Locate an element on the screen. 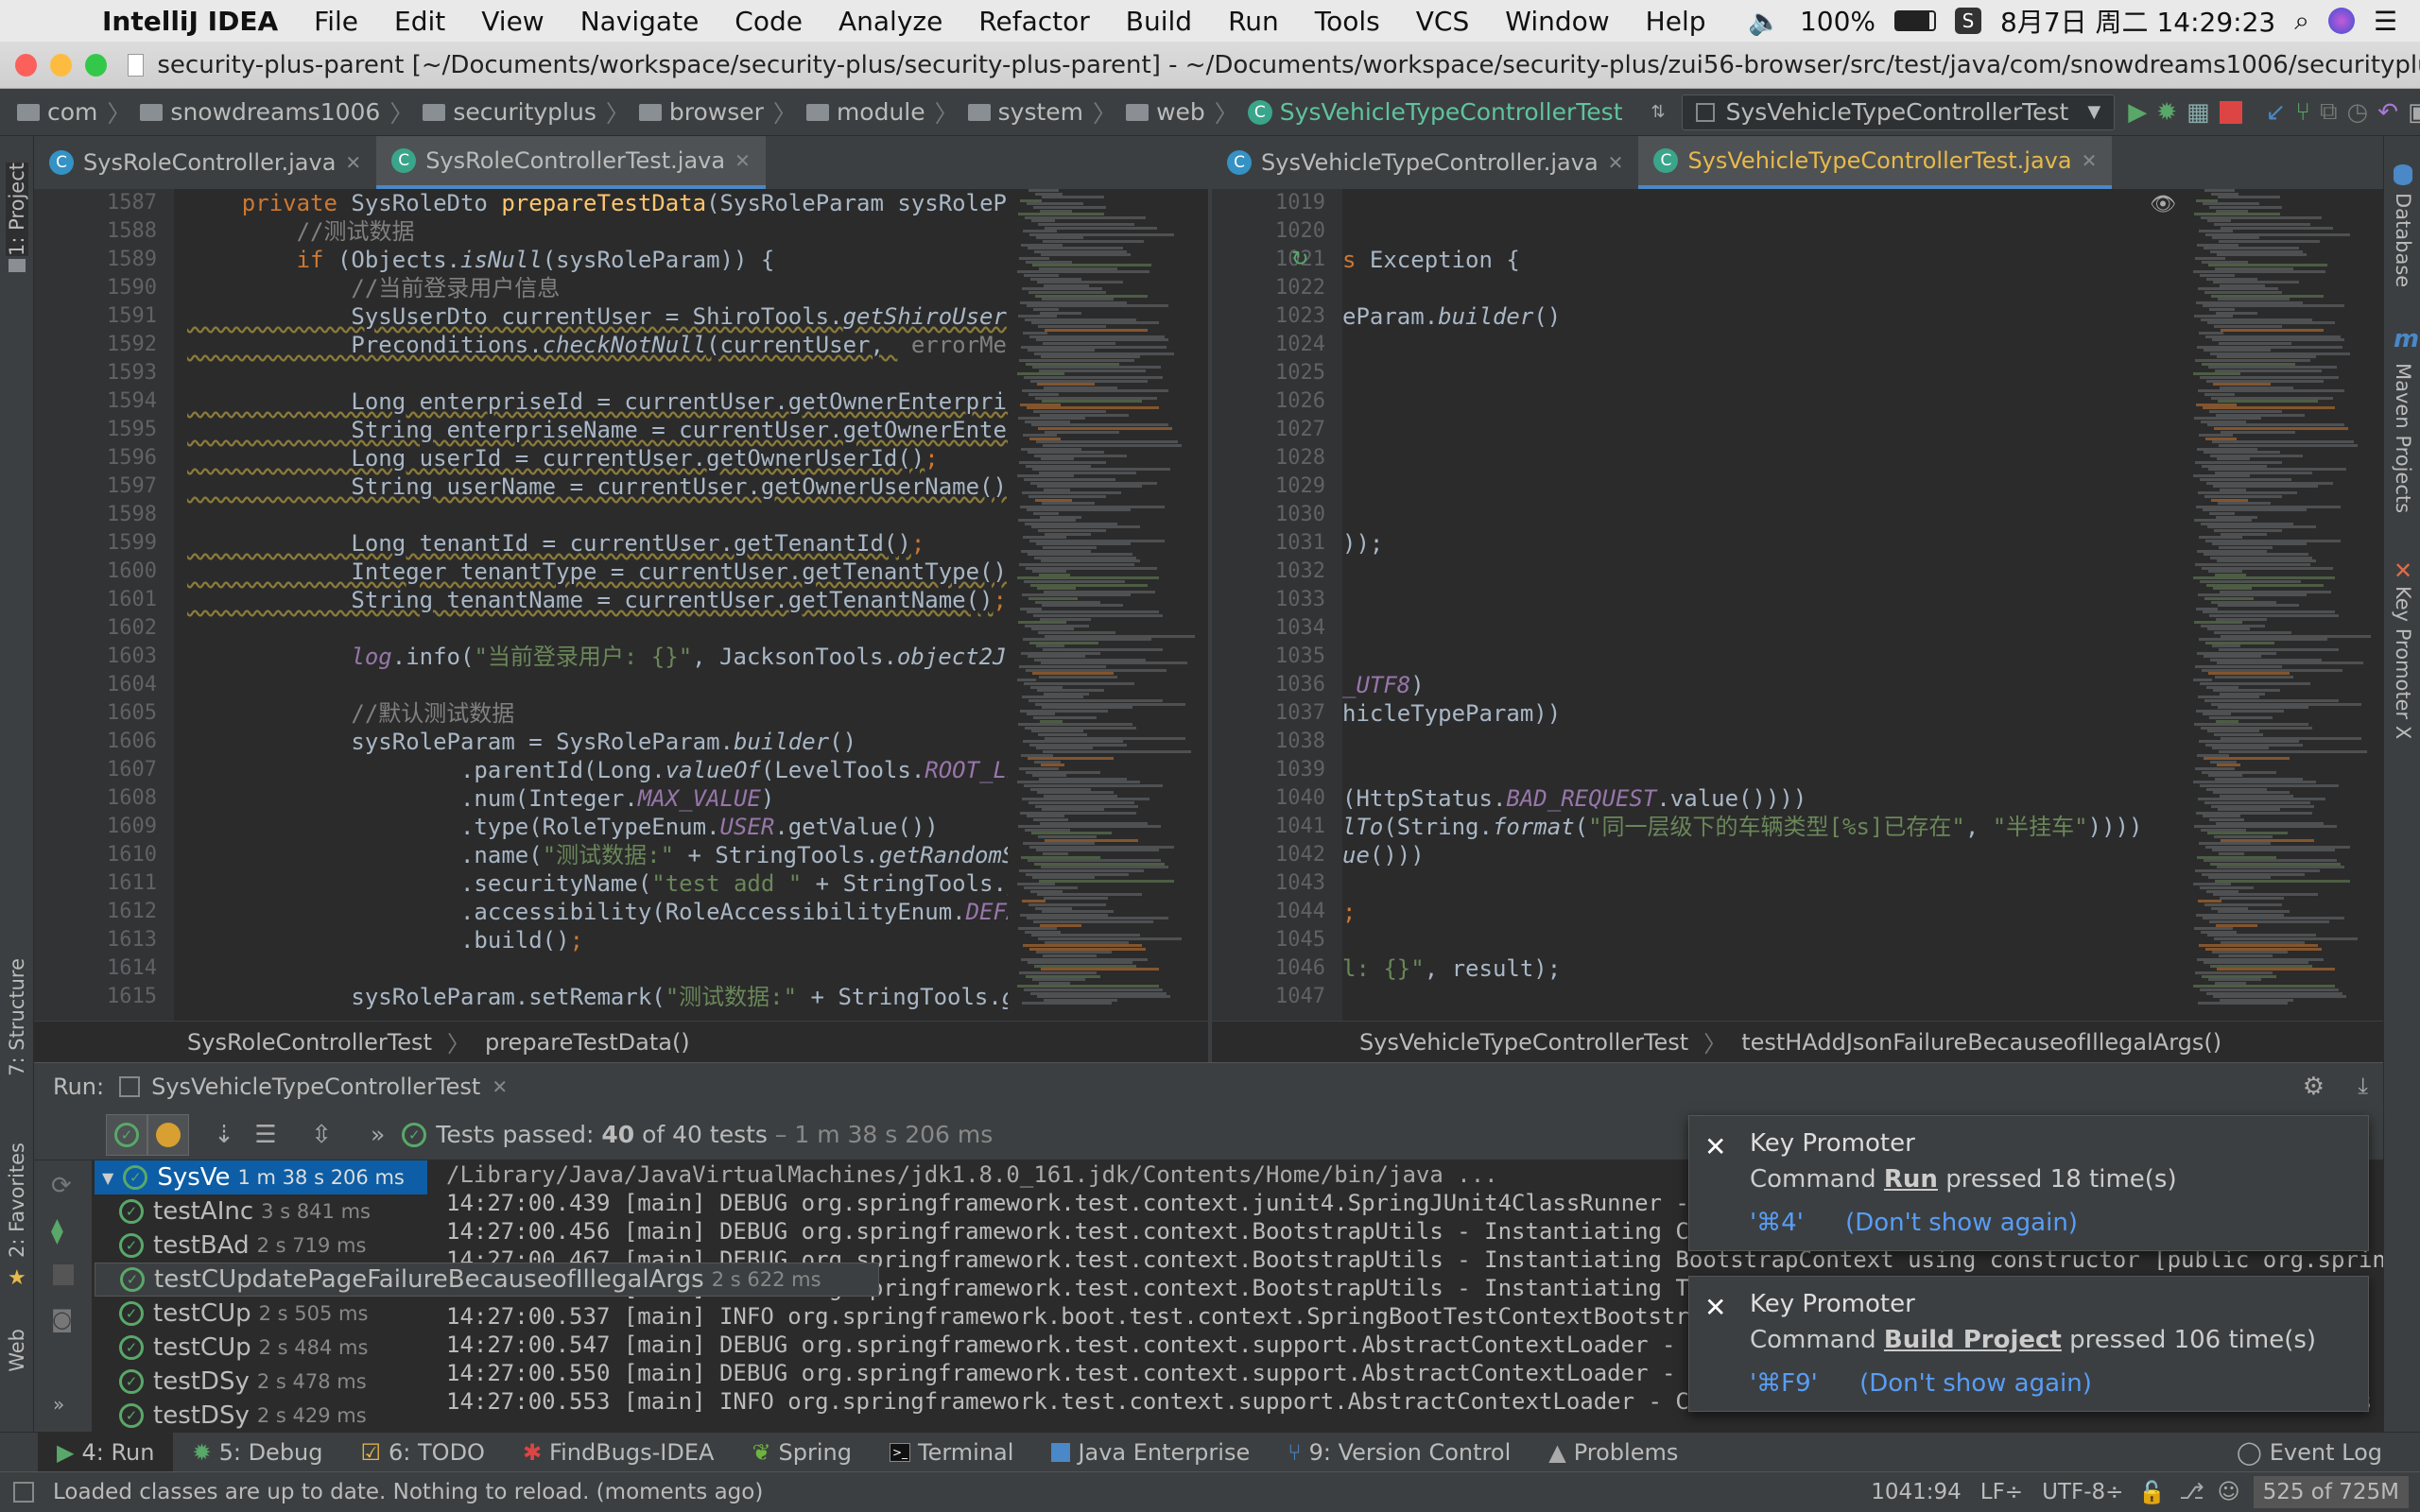 This screenshot has width=2420, height=1512. code-line: //当前登录用户信息 is located at coordinates (612, 288).